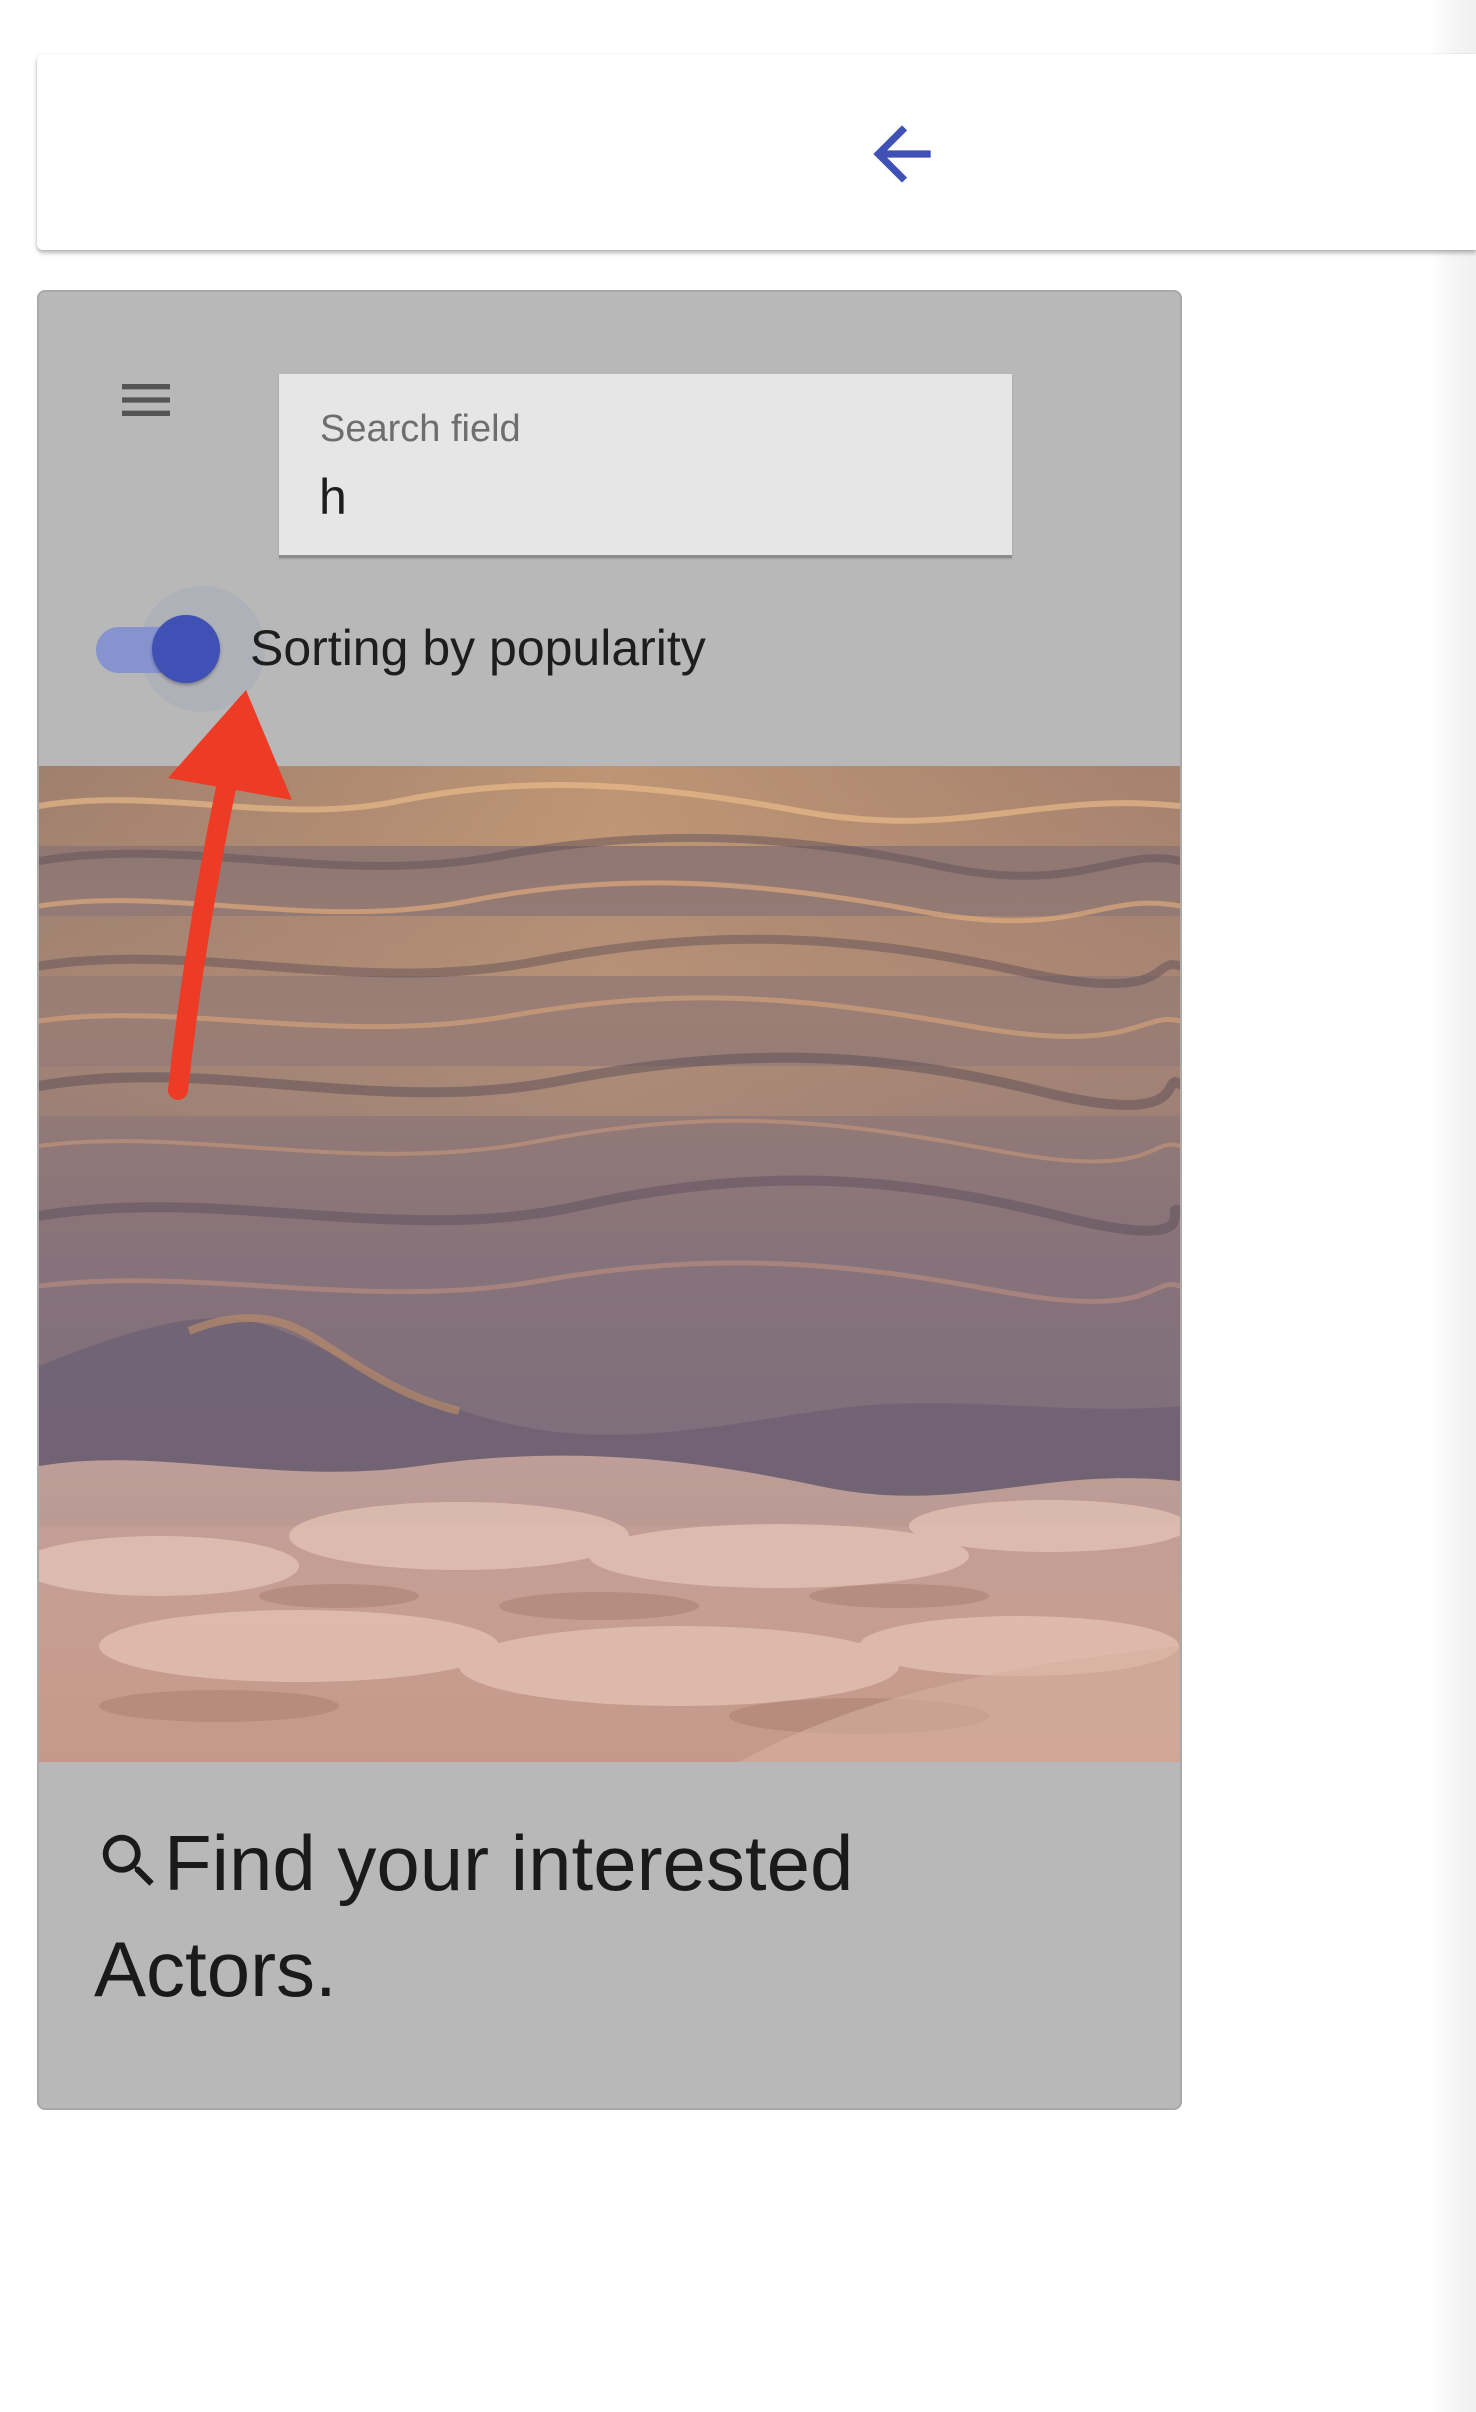  What do you see at coordinates (186, 649) in the screenshot?
I see `switch-thumb` at bounding box center [186, 649].